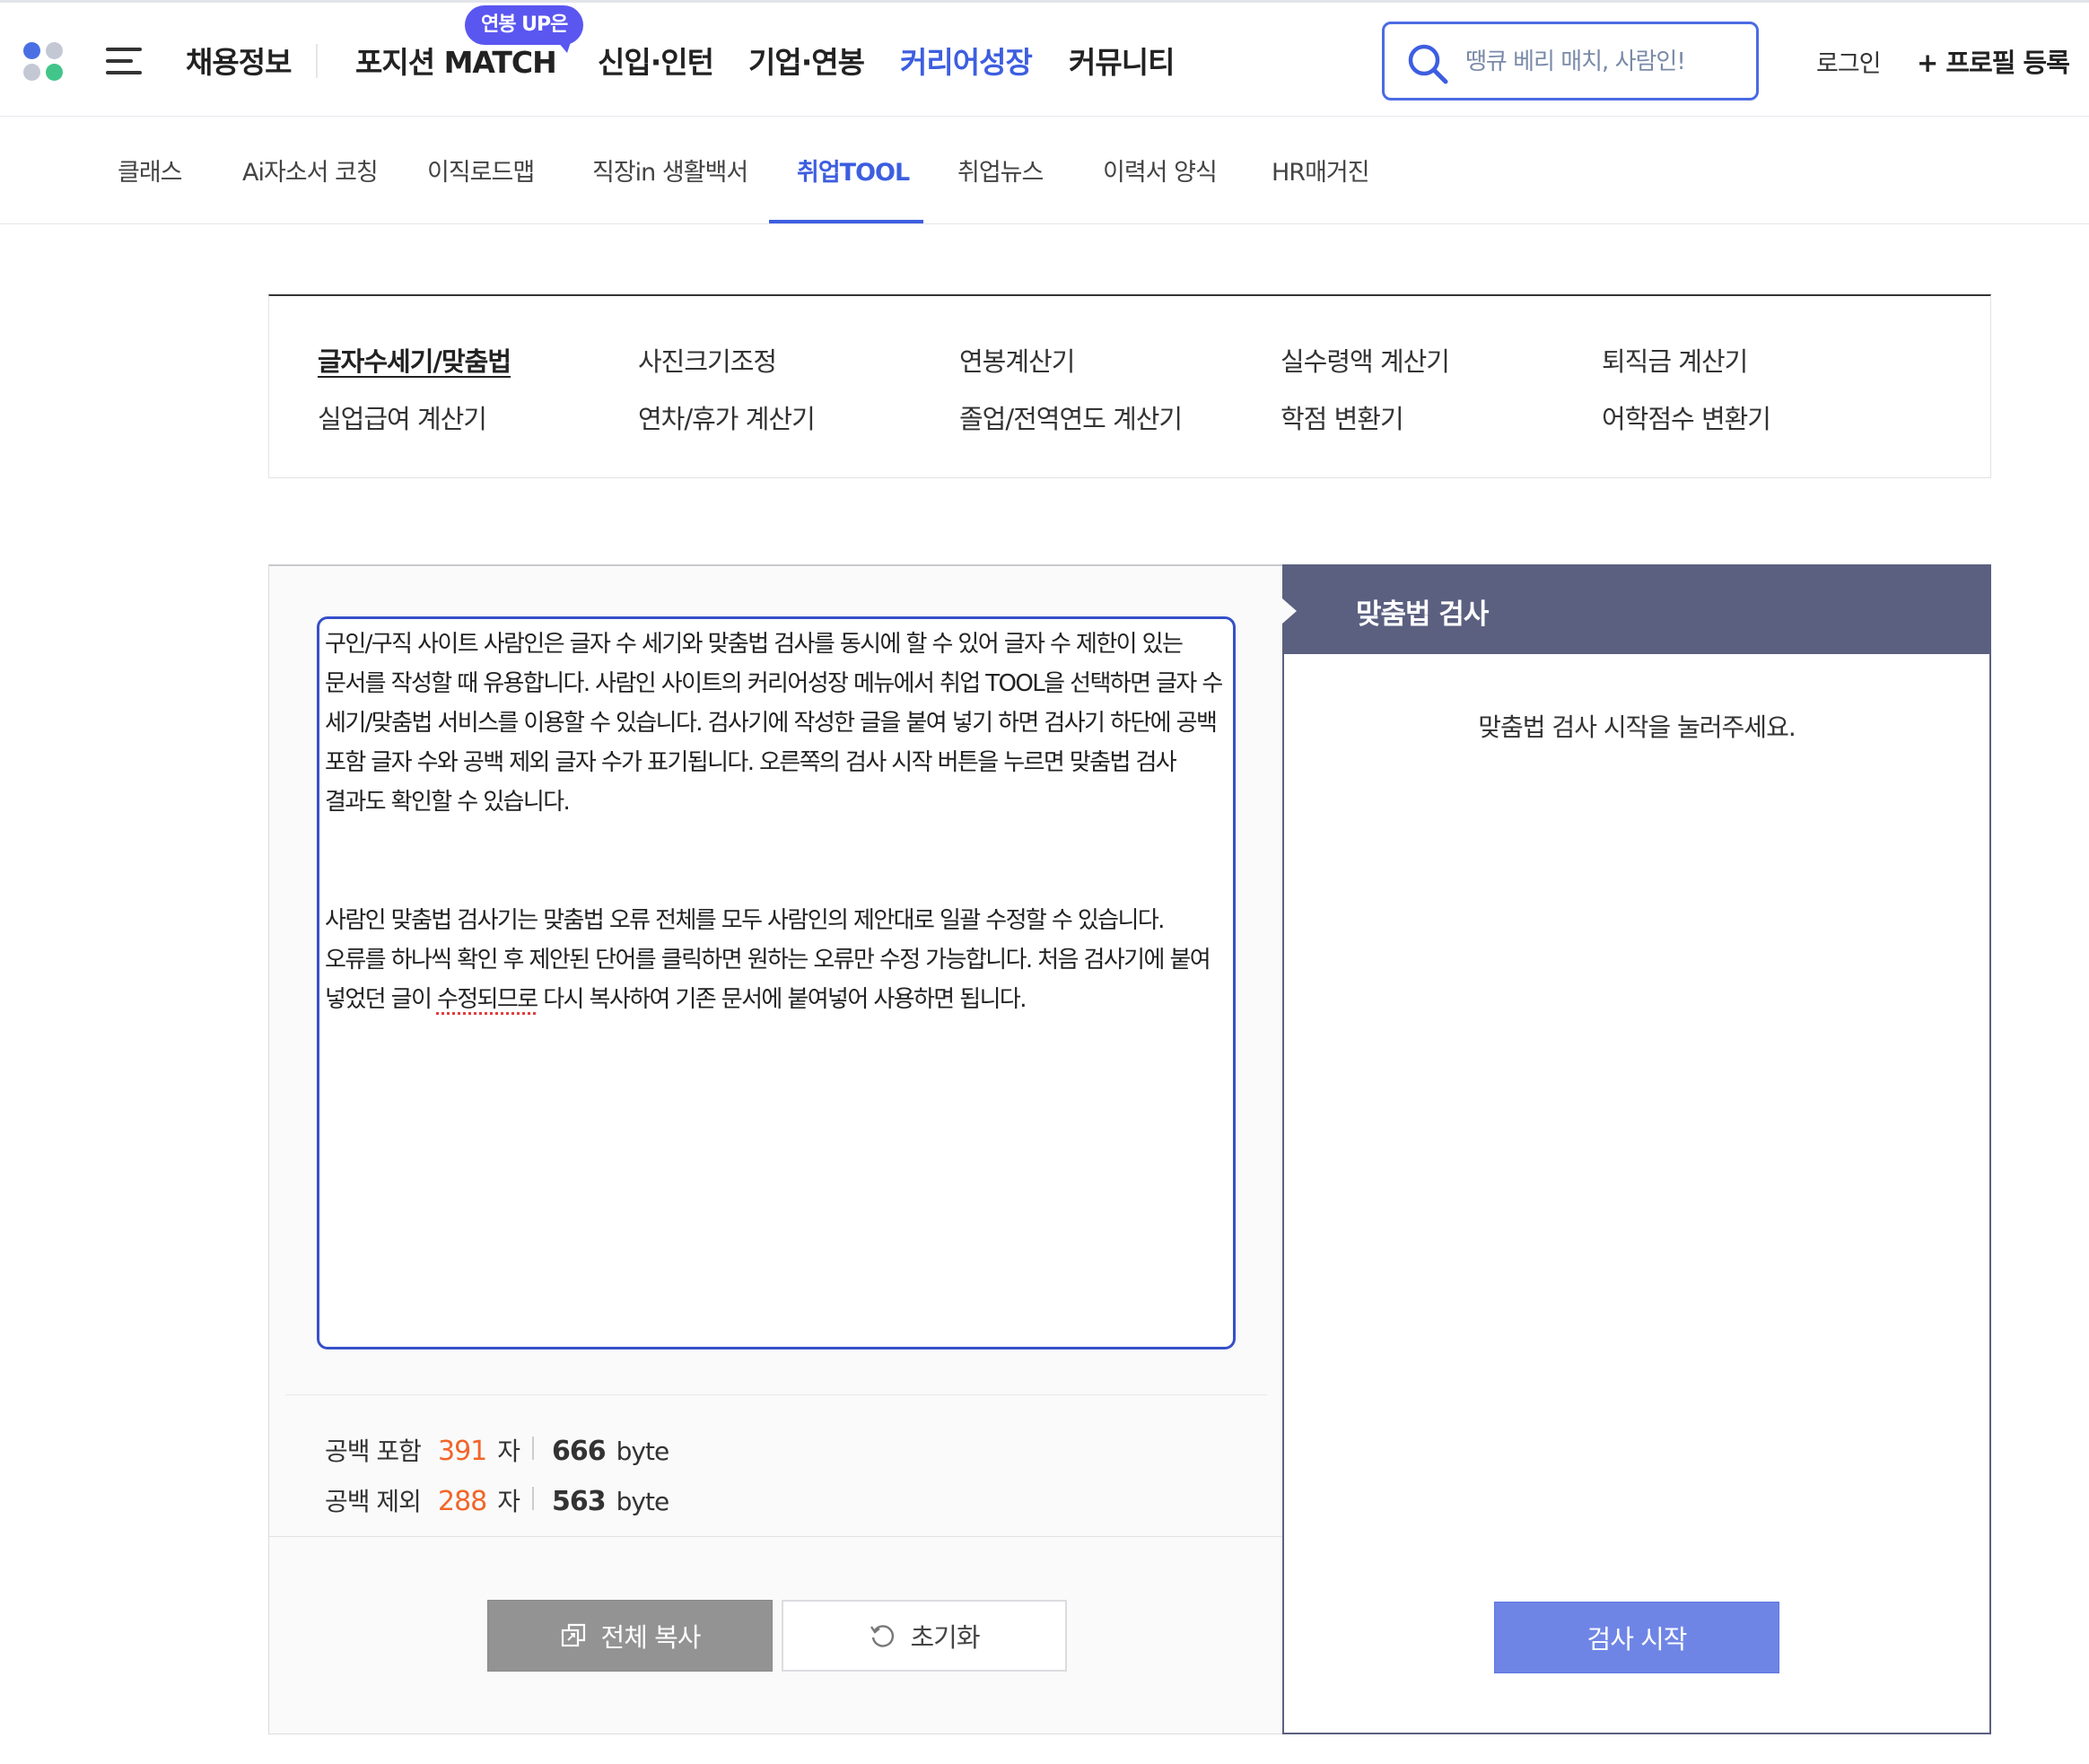 The height and width of the screenshot is (1764, 2089). I want to click on editor-text-segment: 다시 복사하여 기존 문서에 붙여넣어 사용하면 됩니다., so click(782, 999).